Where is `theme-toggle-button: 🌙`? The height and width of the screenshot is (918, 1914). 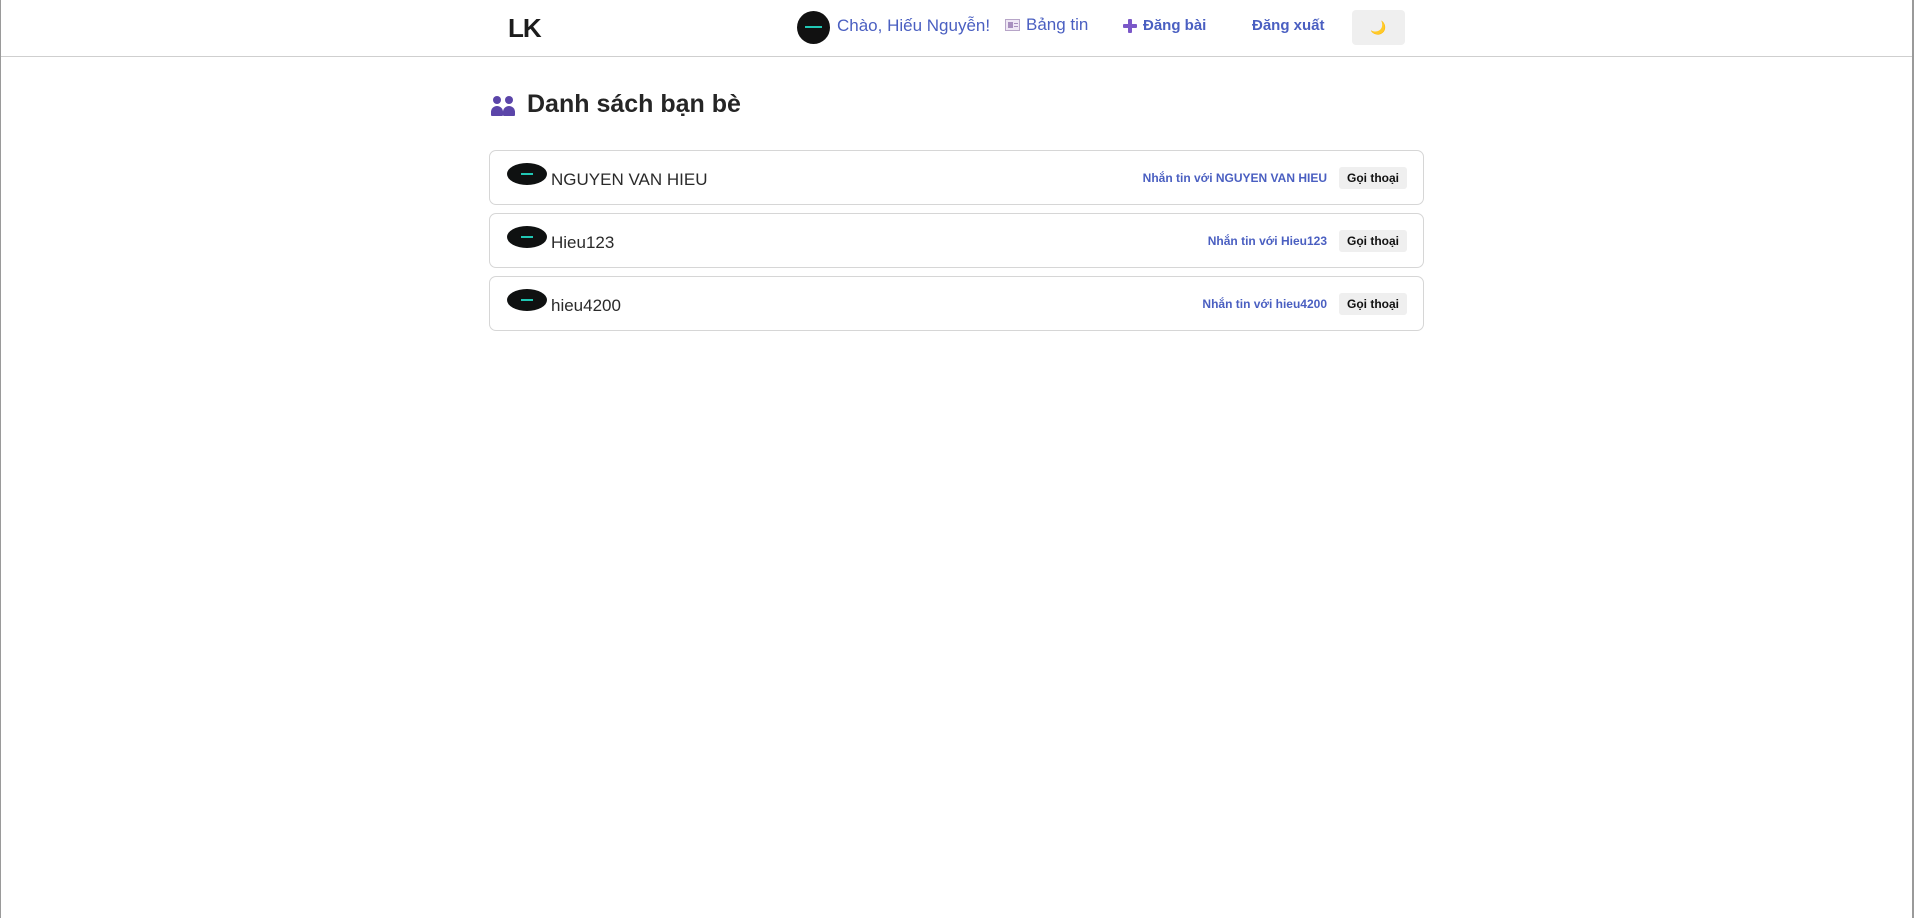 theme-toggle-button: 🌙 is located at coordinates (1378, 27).